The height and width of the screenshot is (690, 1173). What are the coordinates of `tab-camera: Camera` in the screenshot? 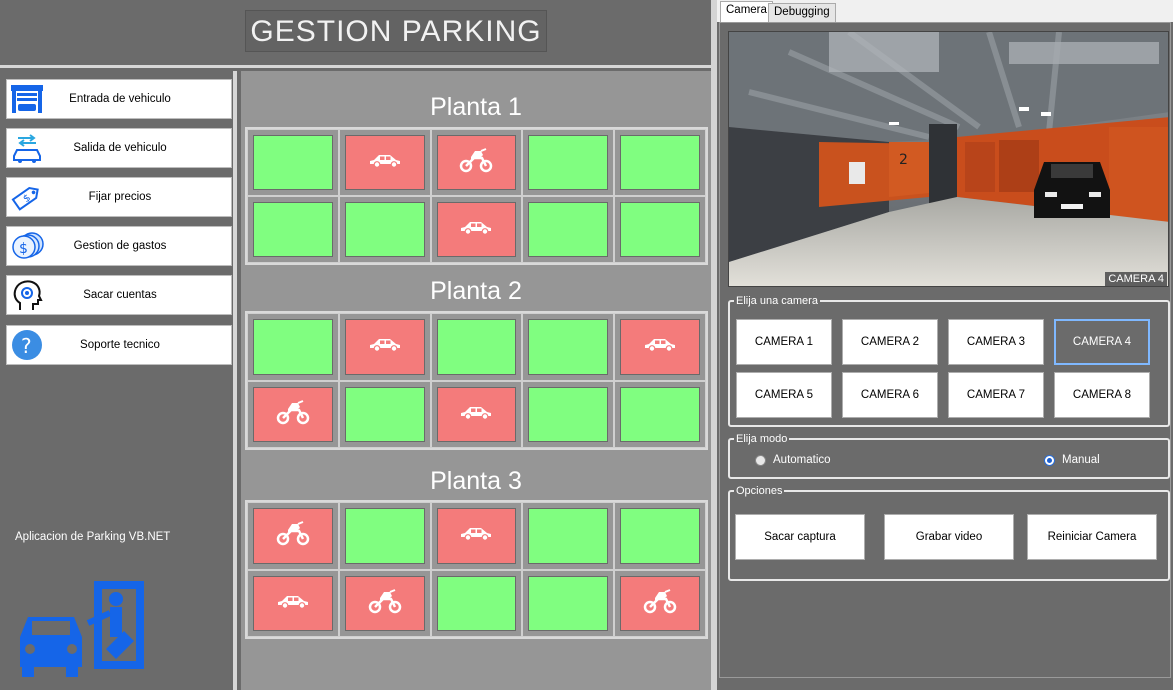 It's located at (746, 12).